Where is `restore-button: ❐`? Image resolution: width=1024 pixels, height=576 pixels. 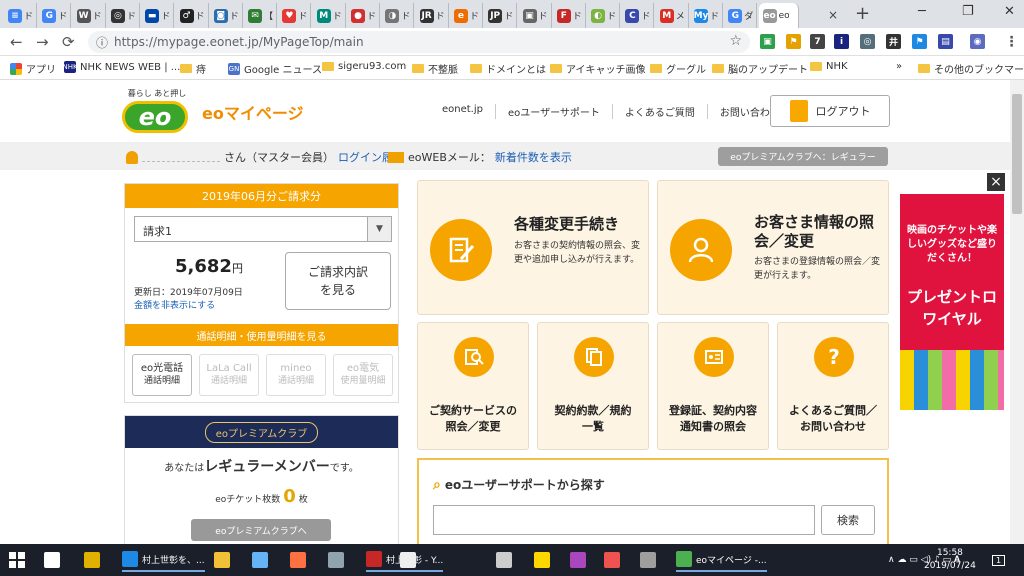
restore-button: ❐ is located at coordinates (968, 11).